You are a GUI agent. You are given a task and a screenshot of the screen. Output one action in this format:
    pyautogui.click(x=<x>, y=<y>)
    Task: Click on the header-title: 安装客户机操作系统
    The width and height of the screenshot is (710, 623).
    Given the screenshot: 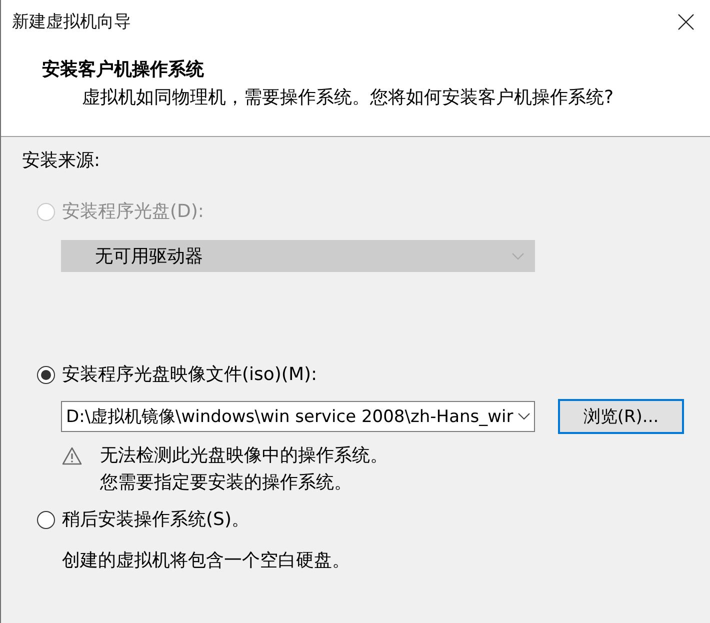 What is the action you would take?
    pyautogui.click(x=123, y=70)
    